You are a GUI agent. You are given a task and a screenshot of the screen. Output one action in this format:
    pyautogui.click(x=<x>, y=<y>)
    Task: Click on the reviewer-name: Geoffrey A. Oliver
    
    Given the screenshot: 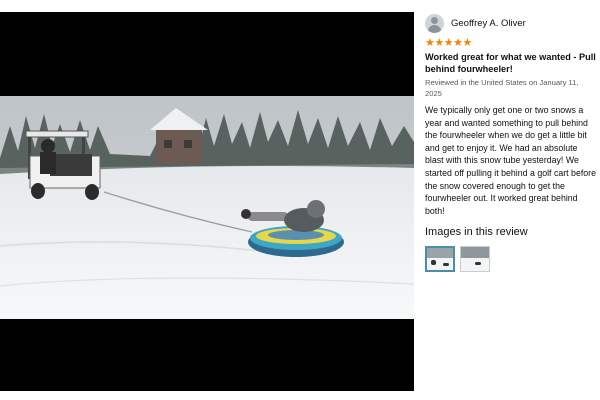 What is the action you would take?
    pyautogui.click(x=488, y=23)
    